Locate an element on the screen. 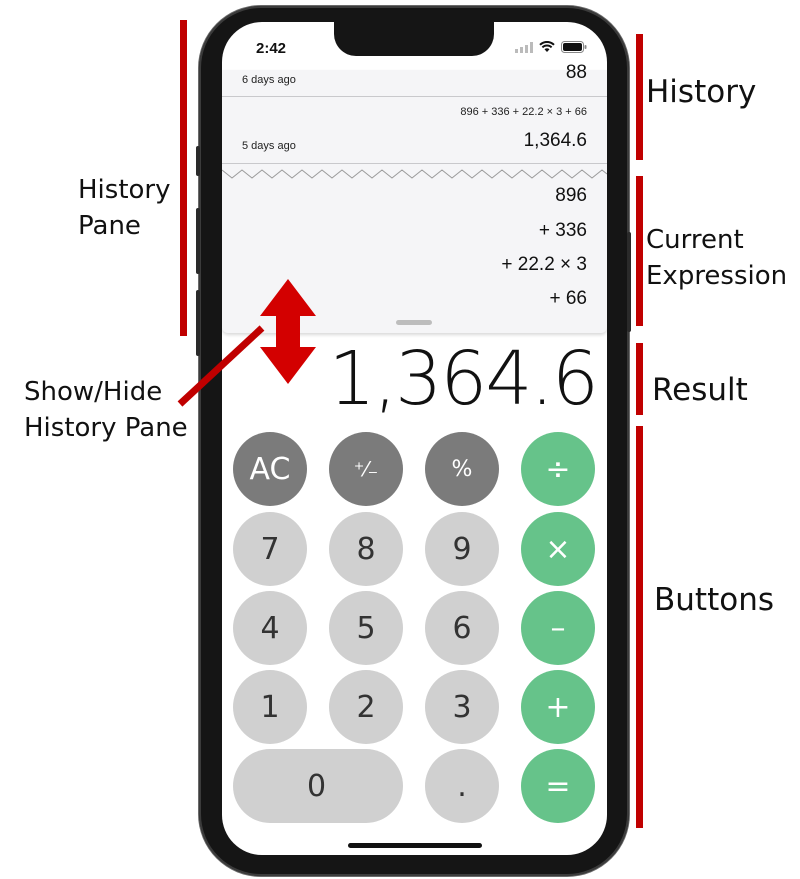  double-arrow-icon is located at coordinates (288, 331).